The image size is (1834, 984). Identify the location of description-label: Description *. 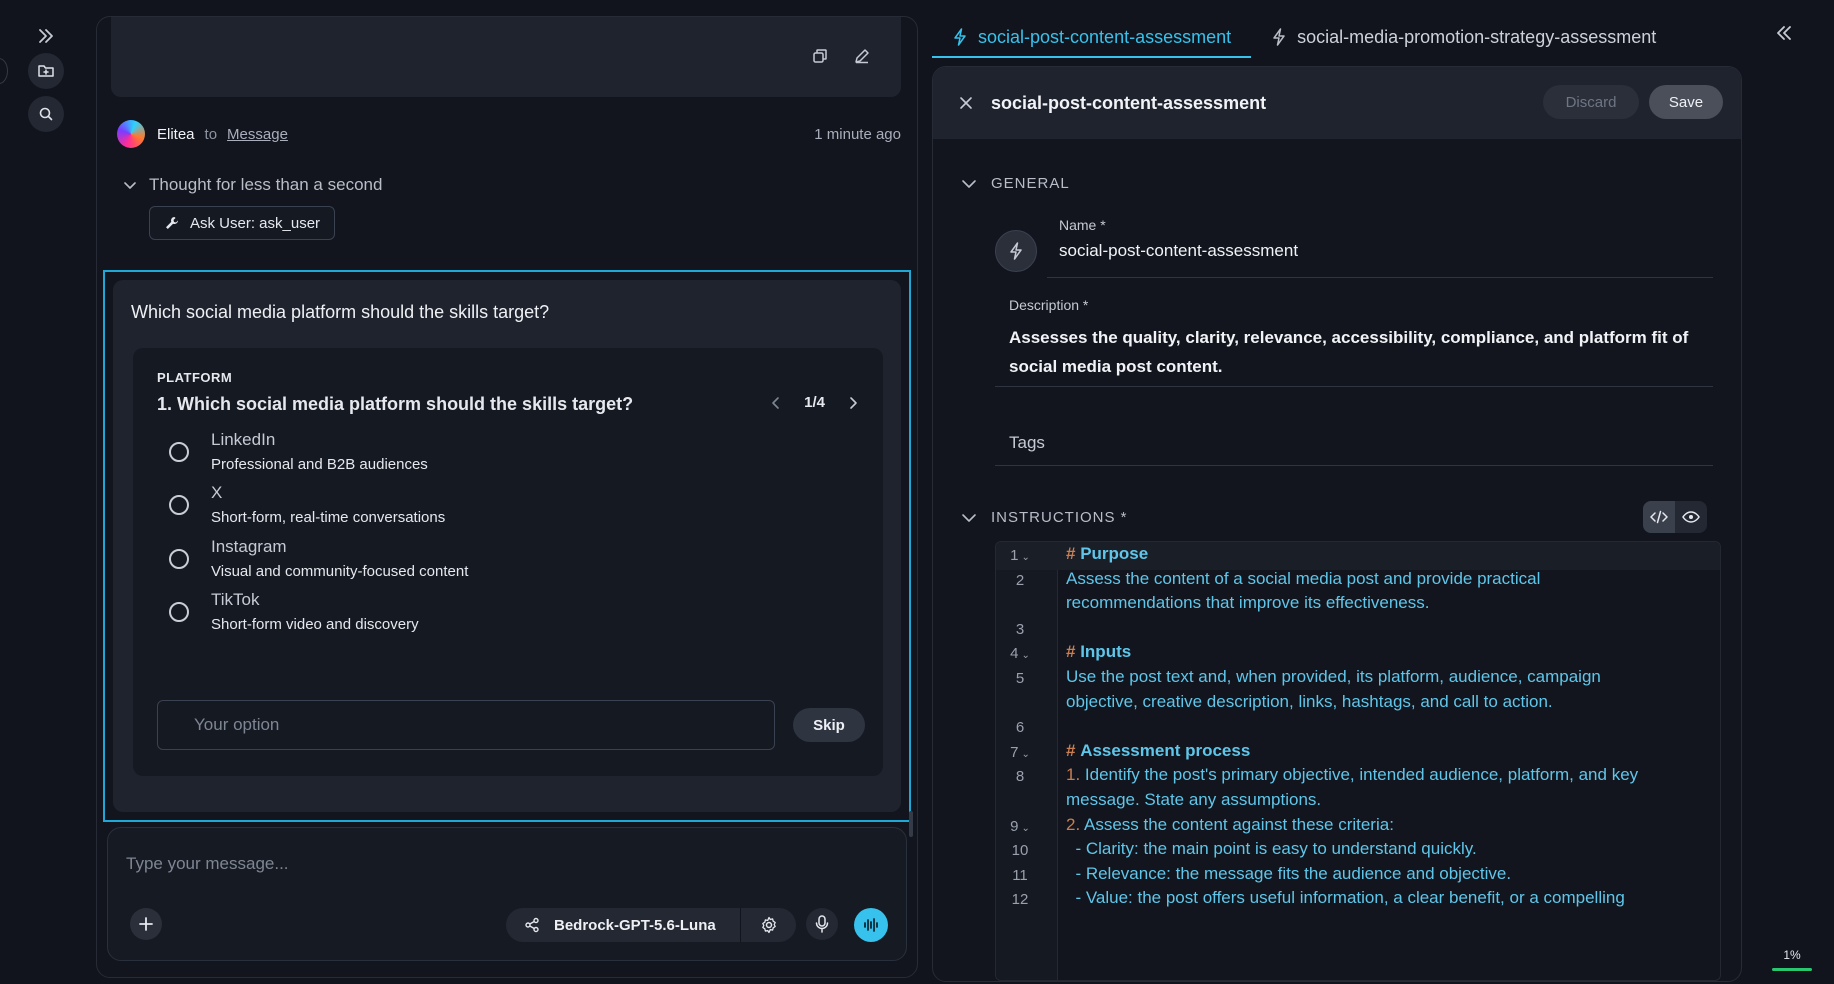
(1049, 305).